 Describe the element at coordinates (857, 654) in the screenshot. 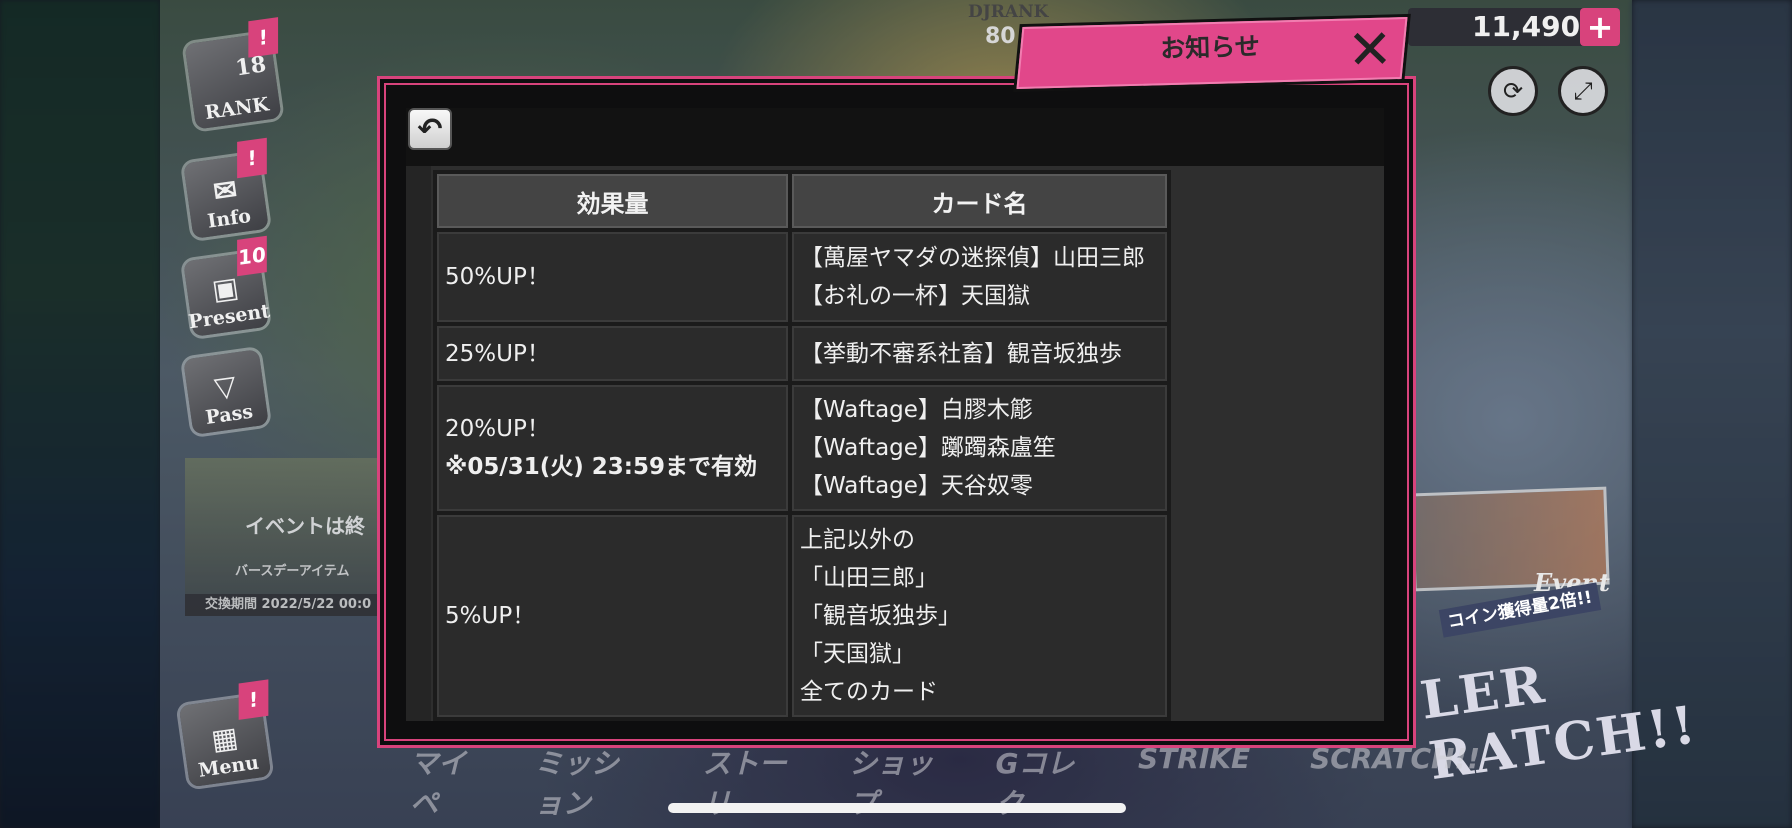

I see `card-name: 「天国獄」` at that location.